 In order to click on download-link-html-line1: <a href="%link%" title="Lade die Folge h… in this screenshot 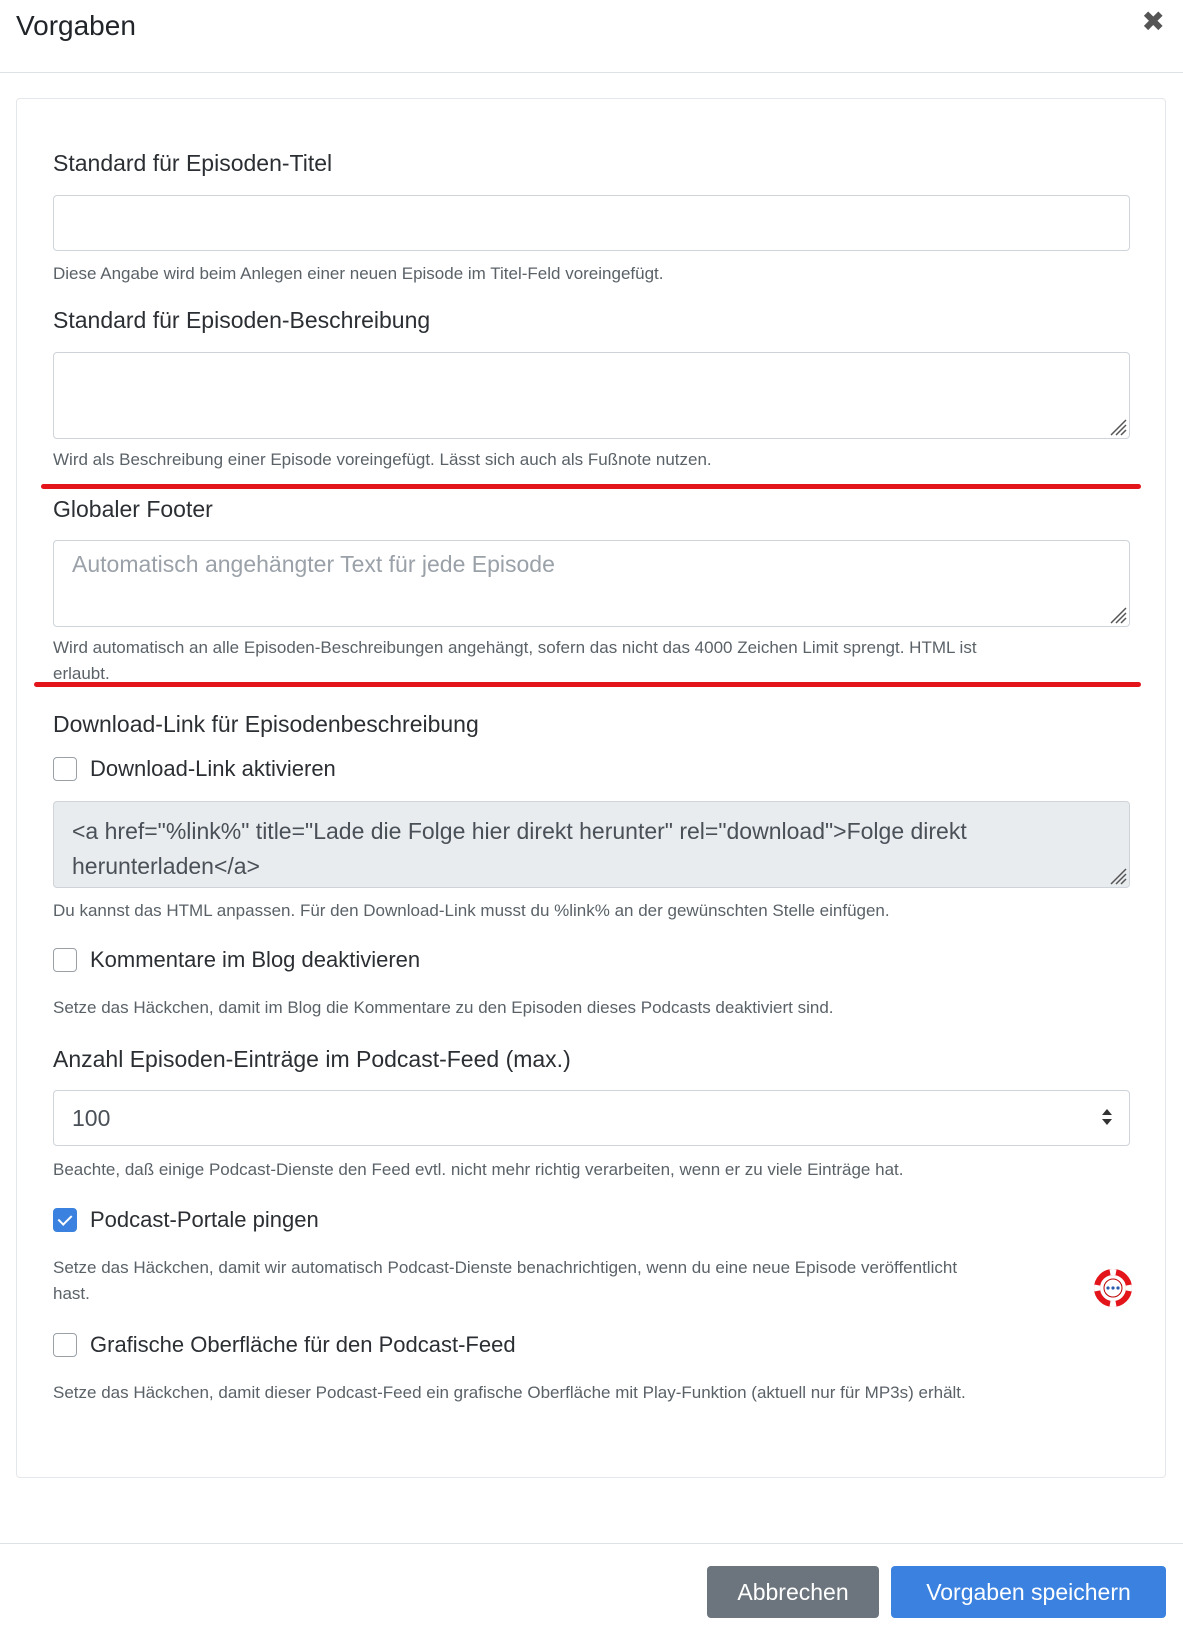, I will do `click(519, 831)`.